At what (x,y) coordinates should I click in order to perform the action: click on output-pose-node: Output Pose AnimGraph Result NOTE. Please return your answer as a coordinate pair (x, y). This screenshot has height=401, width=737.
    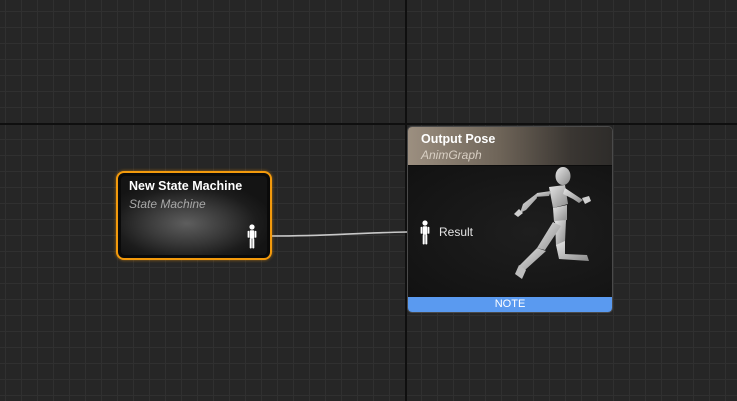
    Looking at the image, I should click on (510, 219).